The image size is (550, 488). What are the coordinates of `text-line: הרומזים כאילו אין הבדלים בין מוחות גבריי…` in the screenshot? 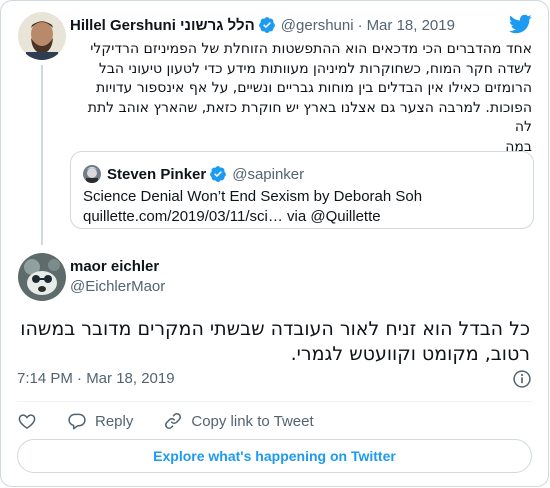 It's located at (313, 88).